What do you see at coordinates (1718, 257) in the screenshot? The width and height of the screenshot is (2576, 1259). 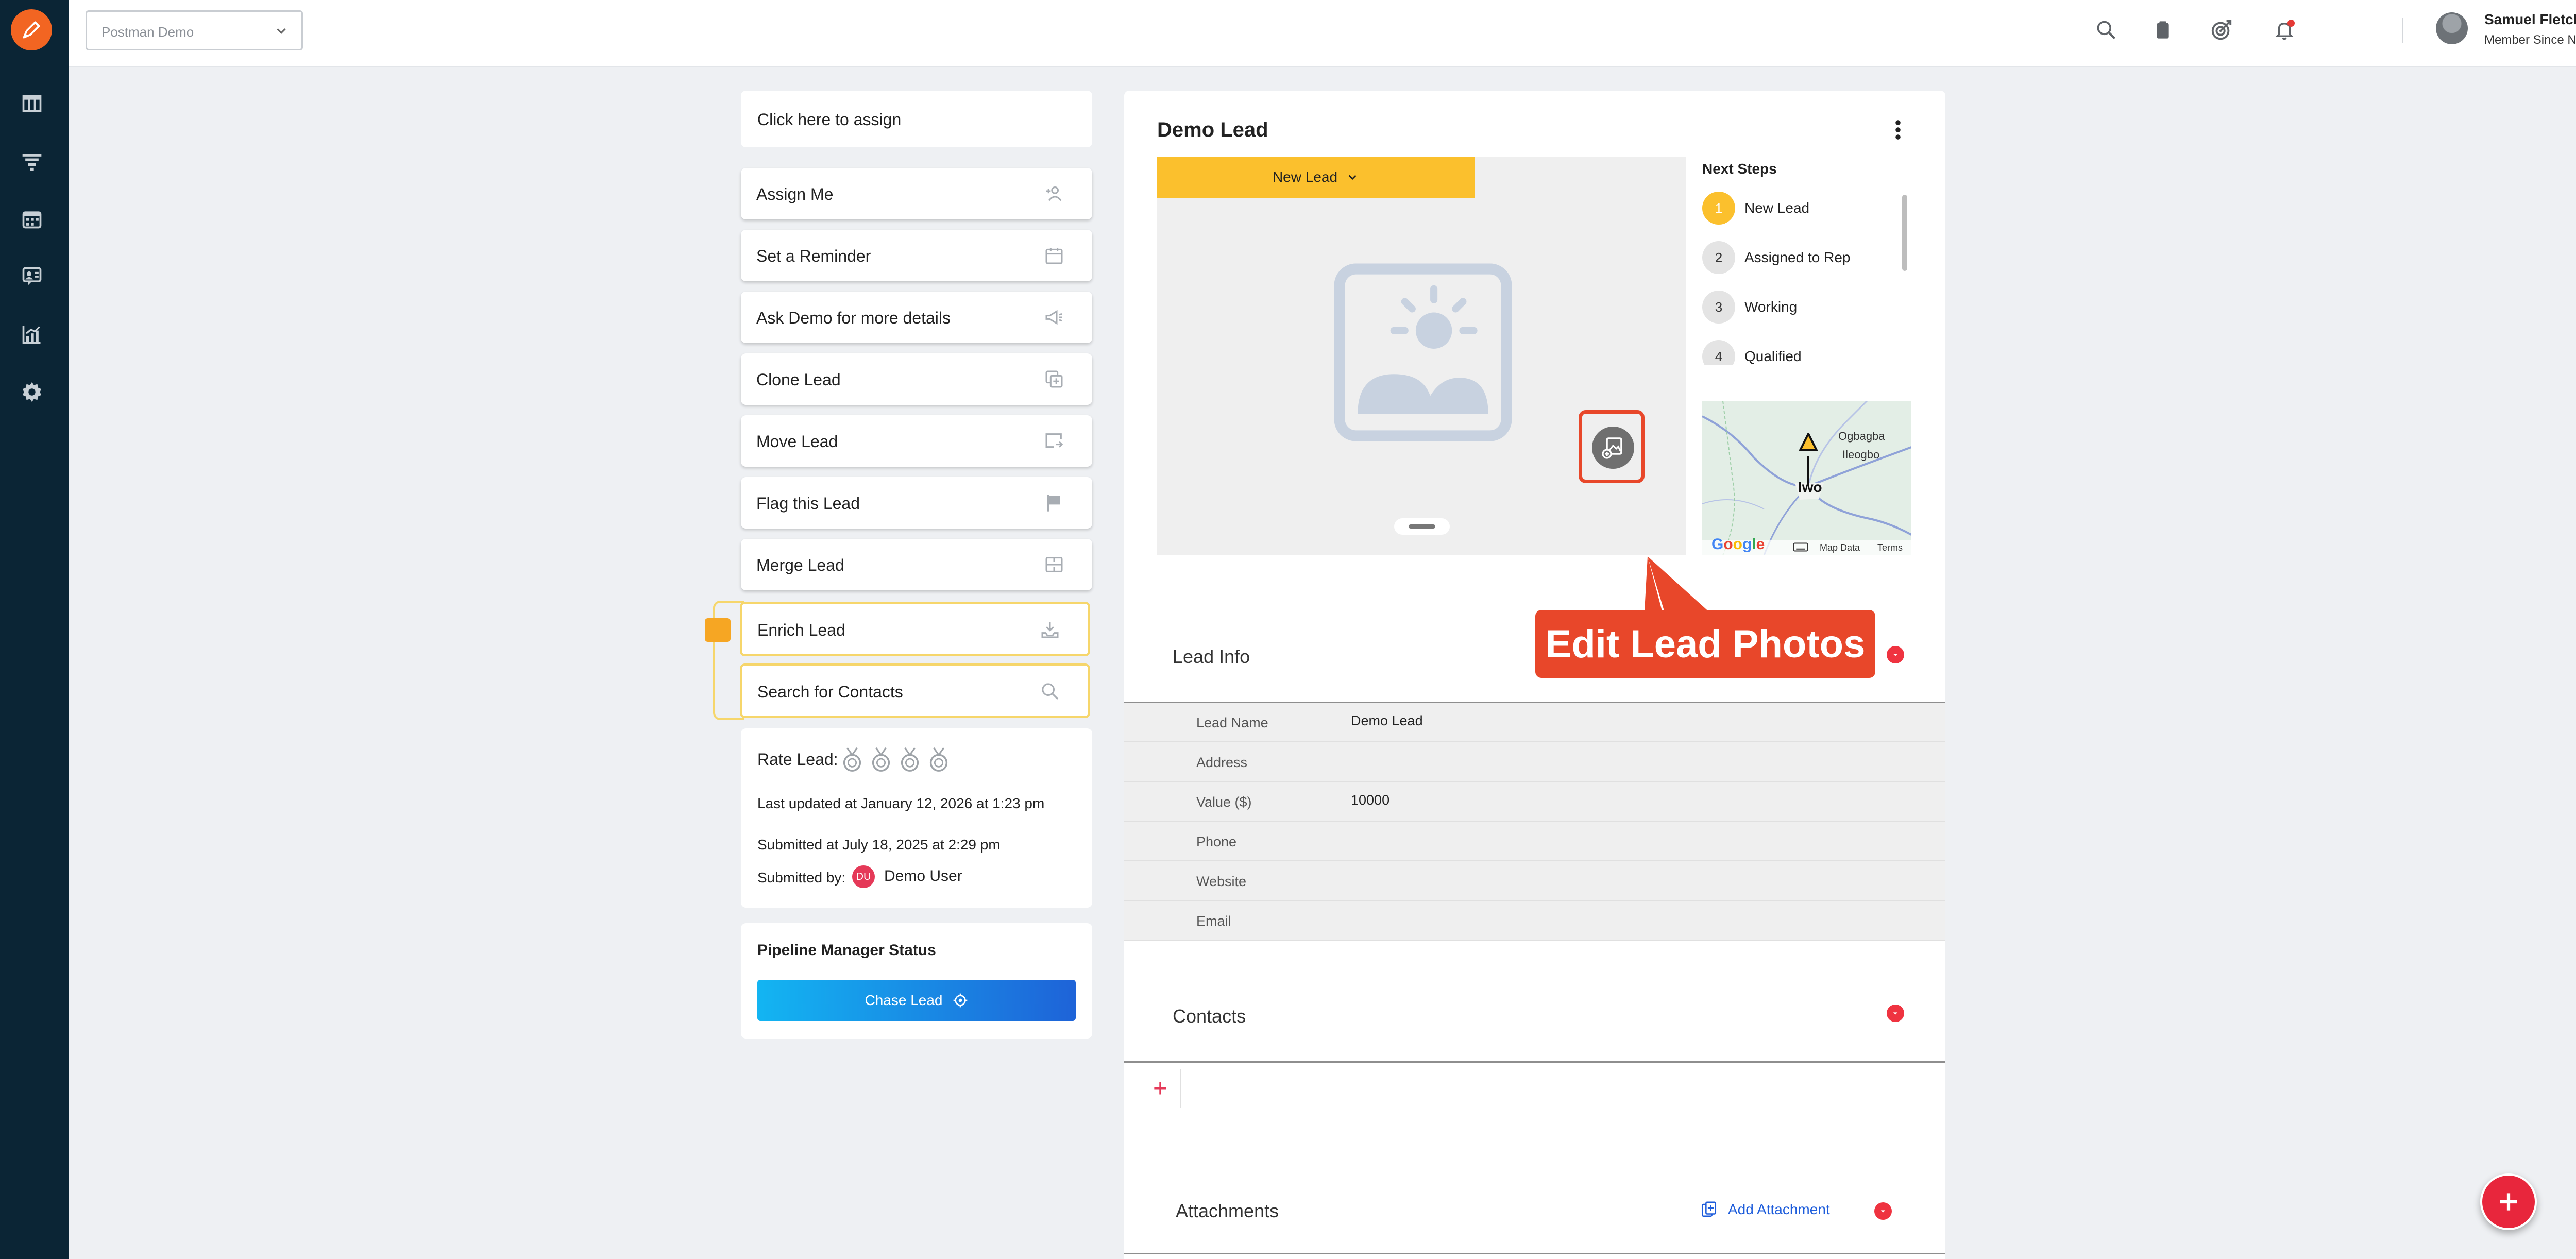 I see `step-number: 2` at bounding box center [1718, 257].